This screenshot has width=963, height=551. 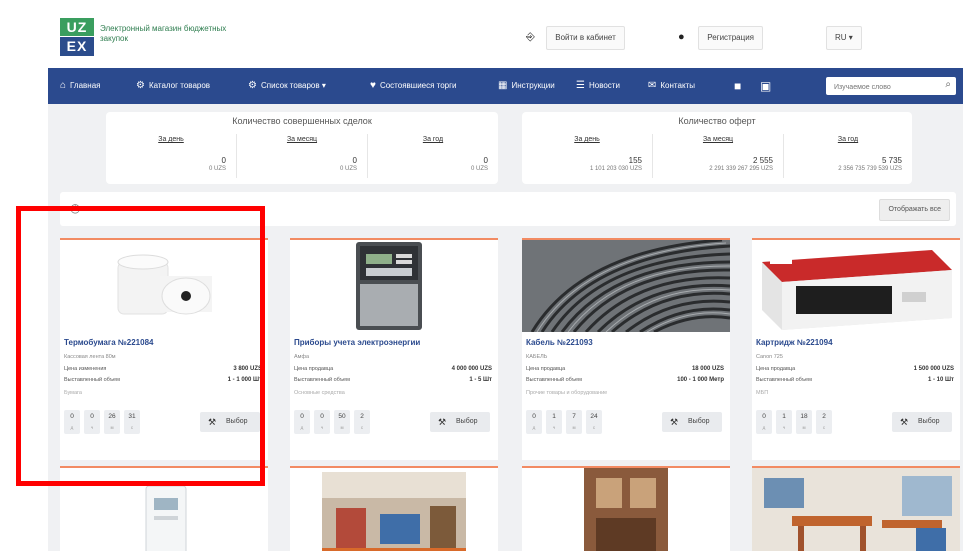 I want to click on product-title: Картридж №221094, so click(x=794, y=342).